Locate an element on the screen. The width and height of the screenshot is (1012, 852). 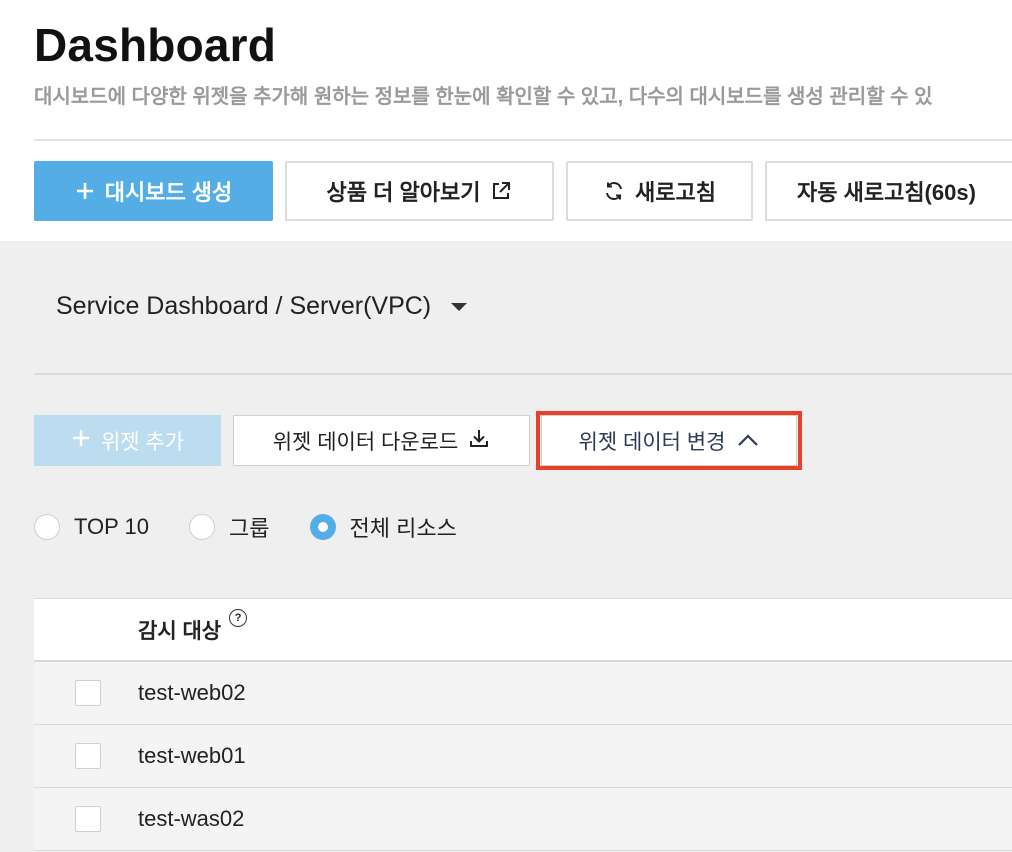
learn-more-button: 상품 더 알아보기 is located at coordinates (419, 191).